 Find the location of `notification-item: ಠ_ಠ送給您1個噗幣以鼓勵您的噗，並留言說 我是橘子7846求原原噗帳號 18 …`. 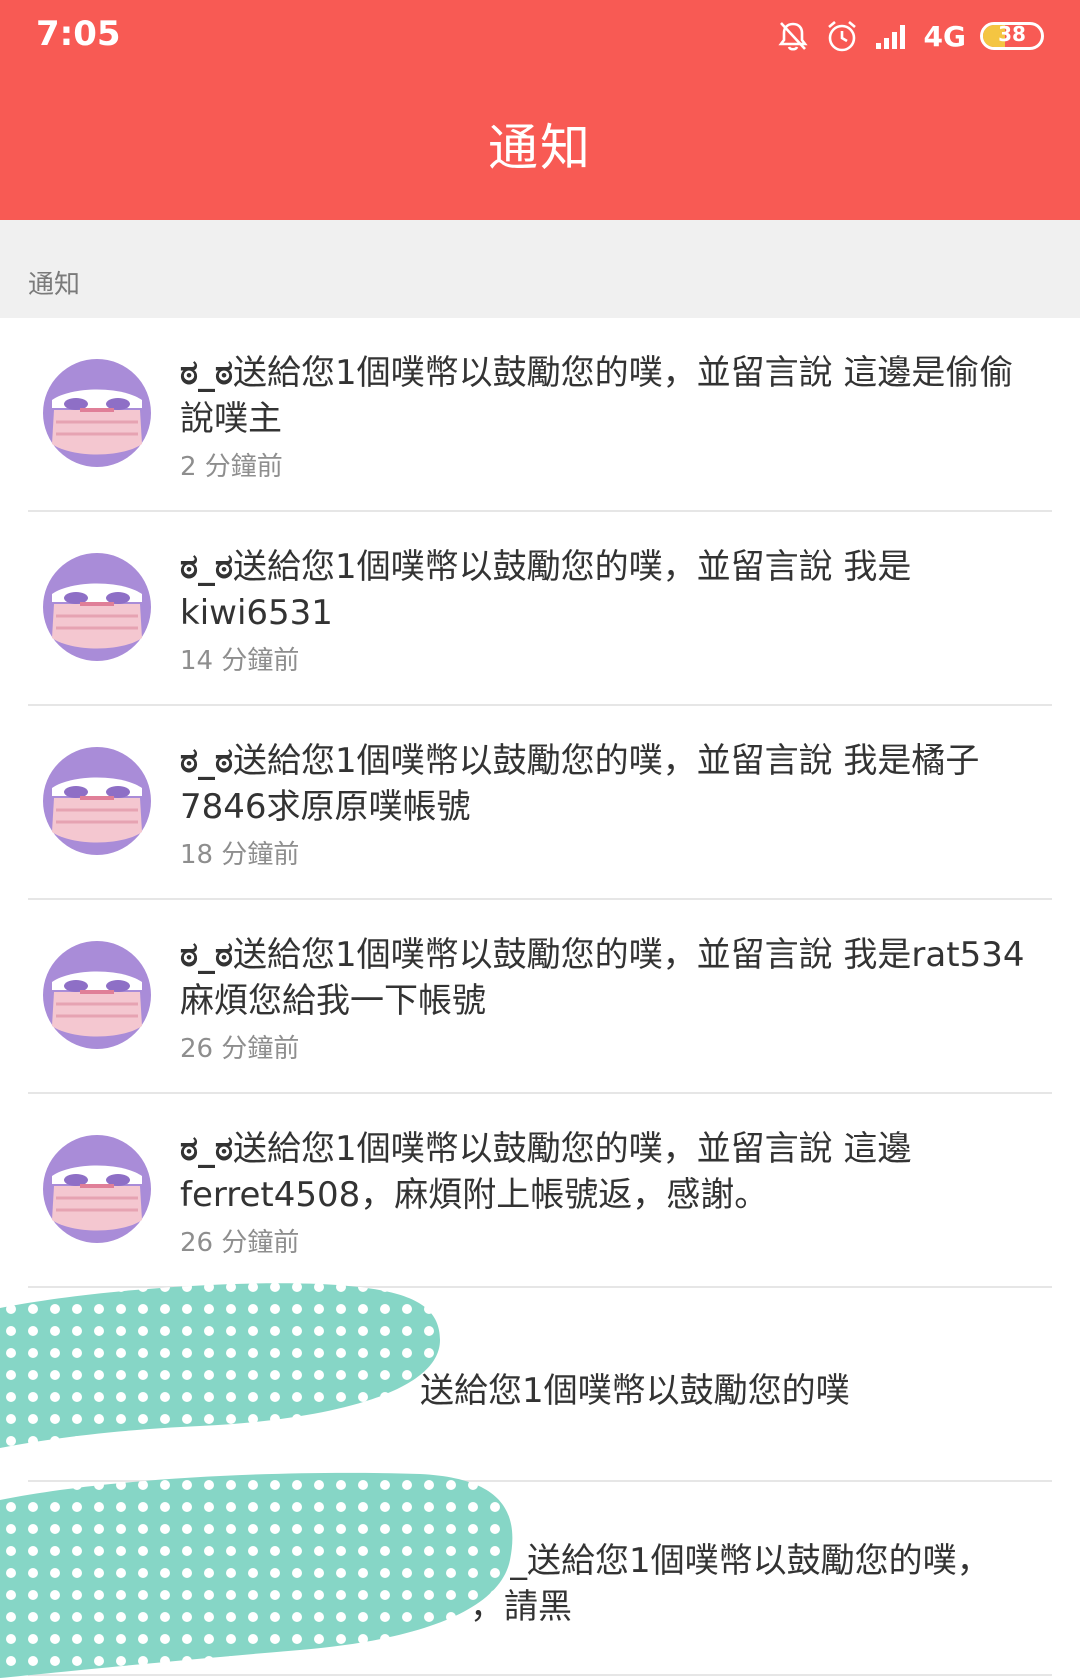

notification-item: ಠ_ಠ送給您1個噗幣以鼓勵您的噗，並留言說 我是橘子7846求原原噗帳號 18 … is located at coordinates (540, 803).